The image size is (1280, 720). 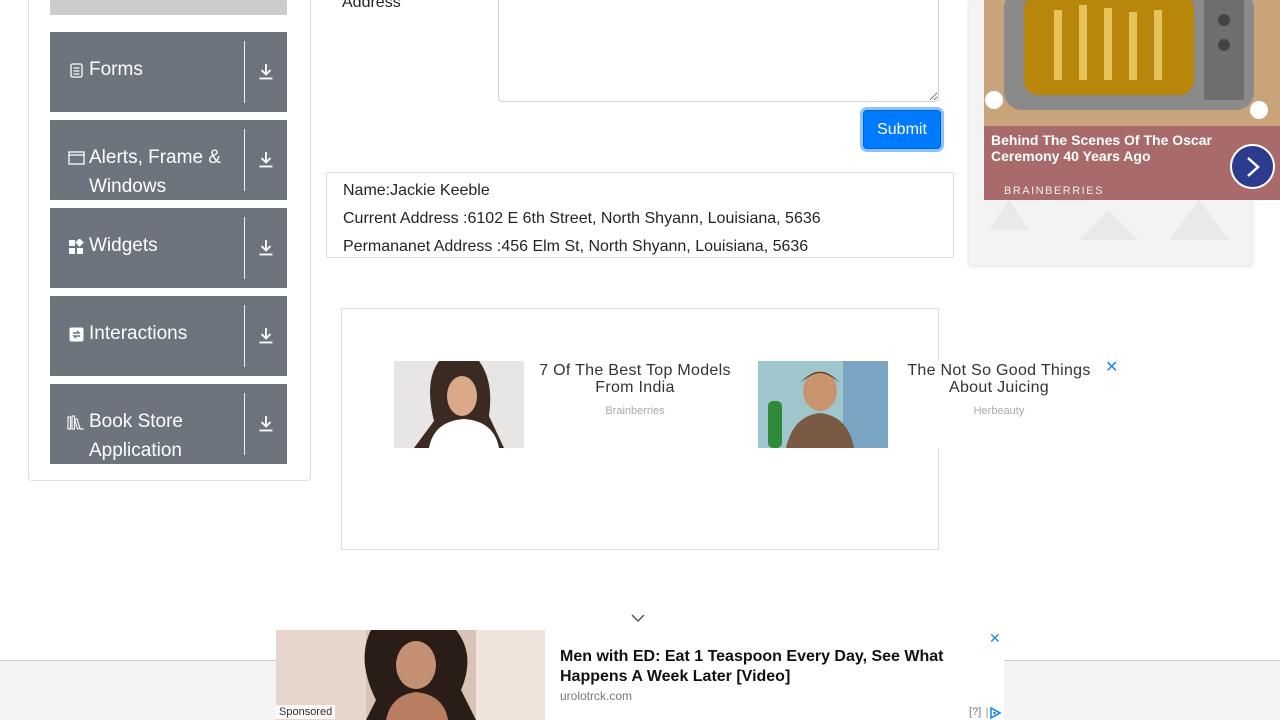 What do you see at coordinates (136, 436) in the screenshot?
I see `sidebar-group-label: Book Store Application` at bounding box center [136, 436].